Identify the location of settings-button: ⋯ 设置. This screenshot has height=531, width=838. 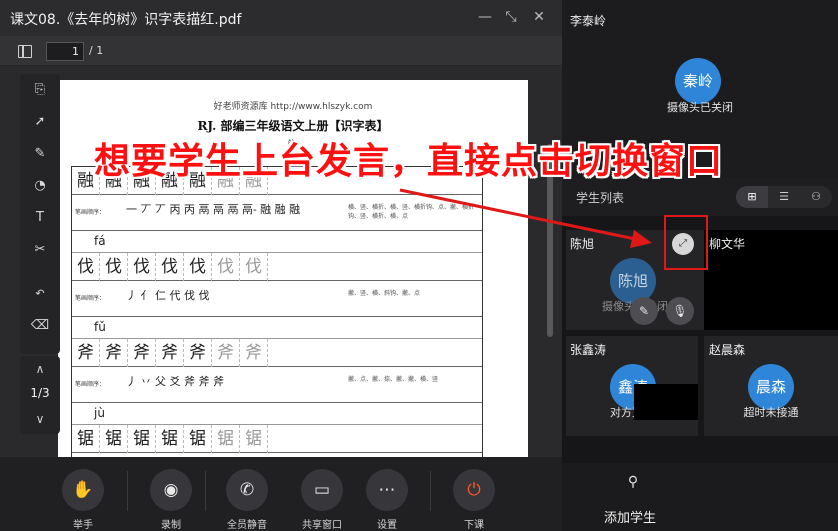
(387, 500).